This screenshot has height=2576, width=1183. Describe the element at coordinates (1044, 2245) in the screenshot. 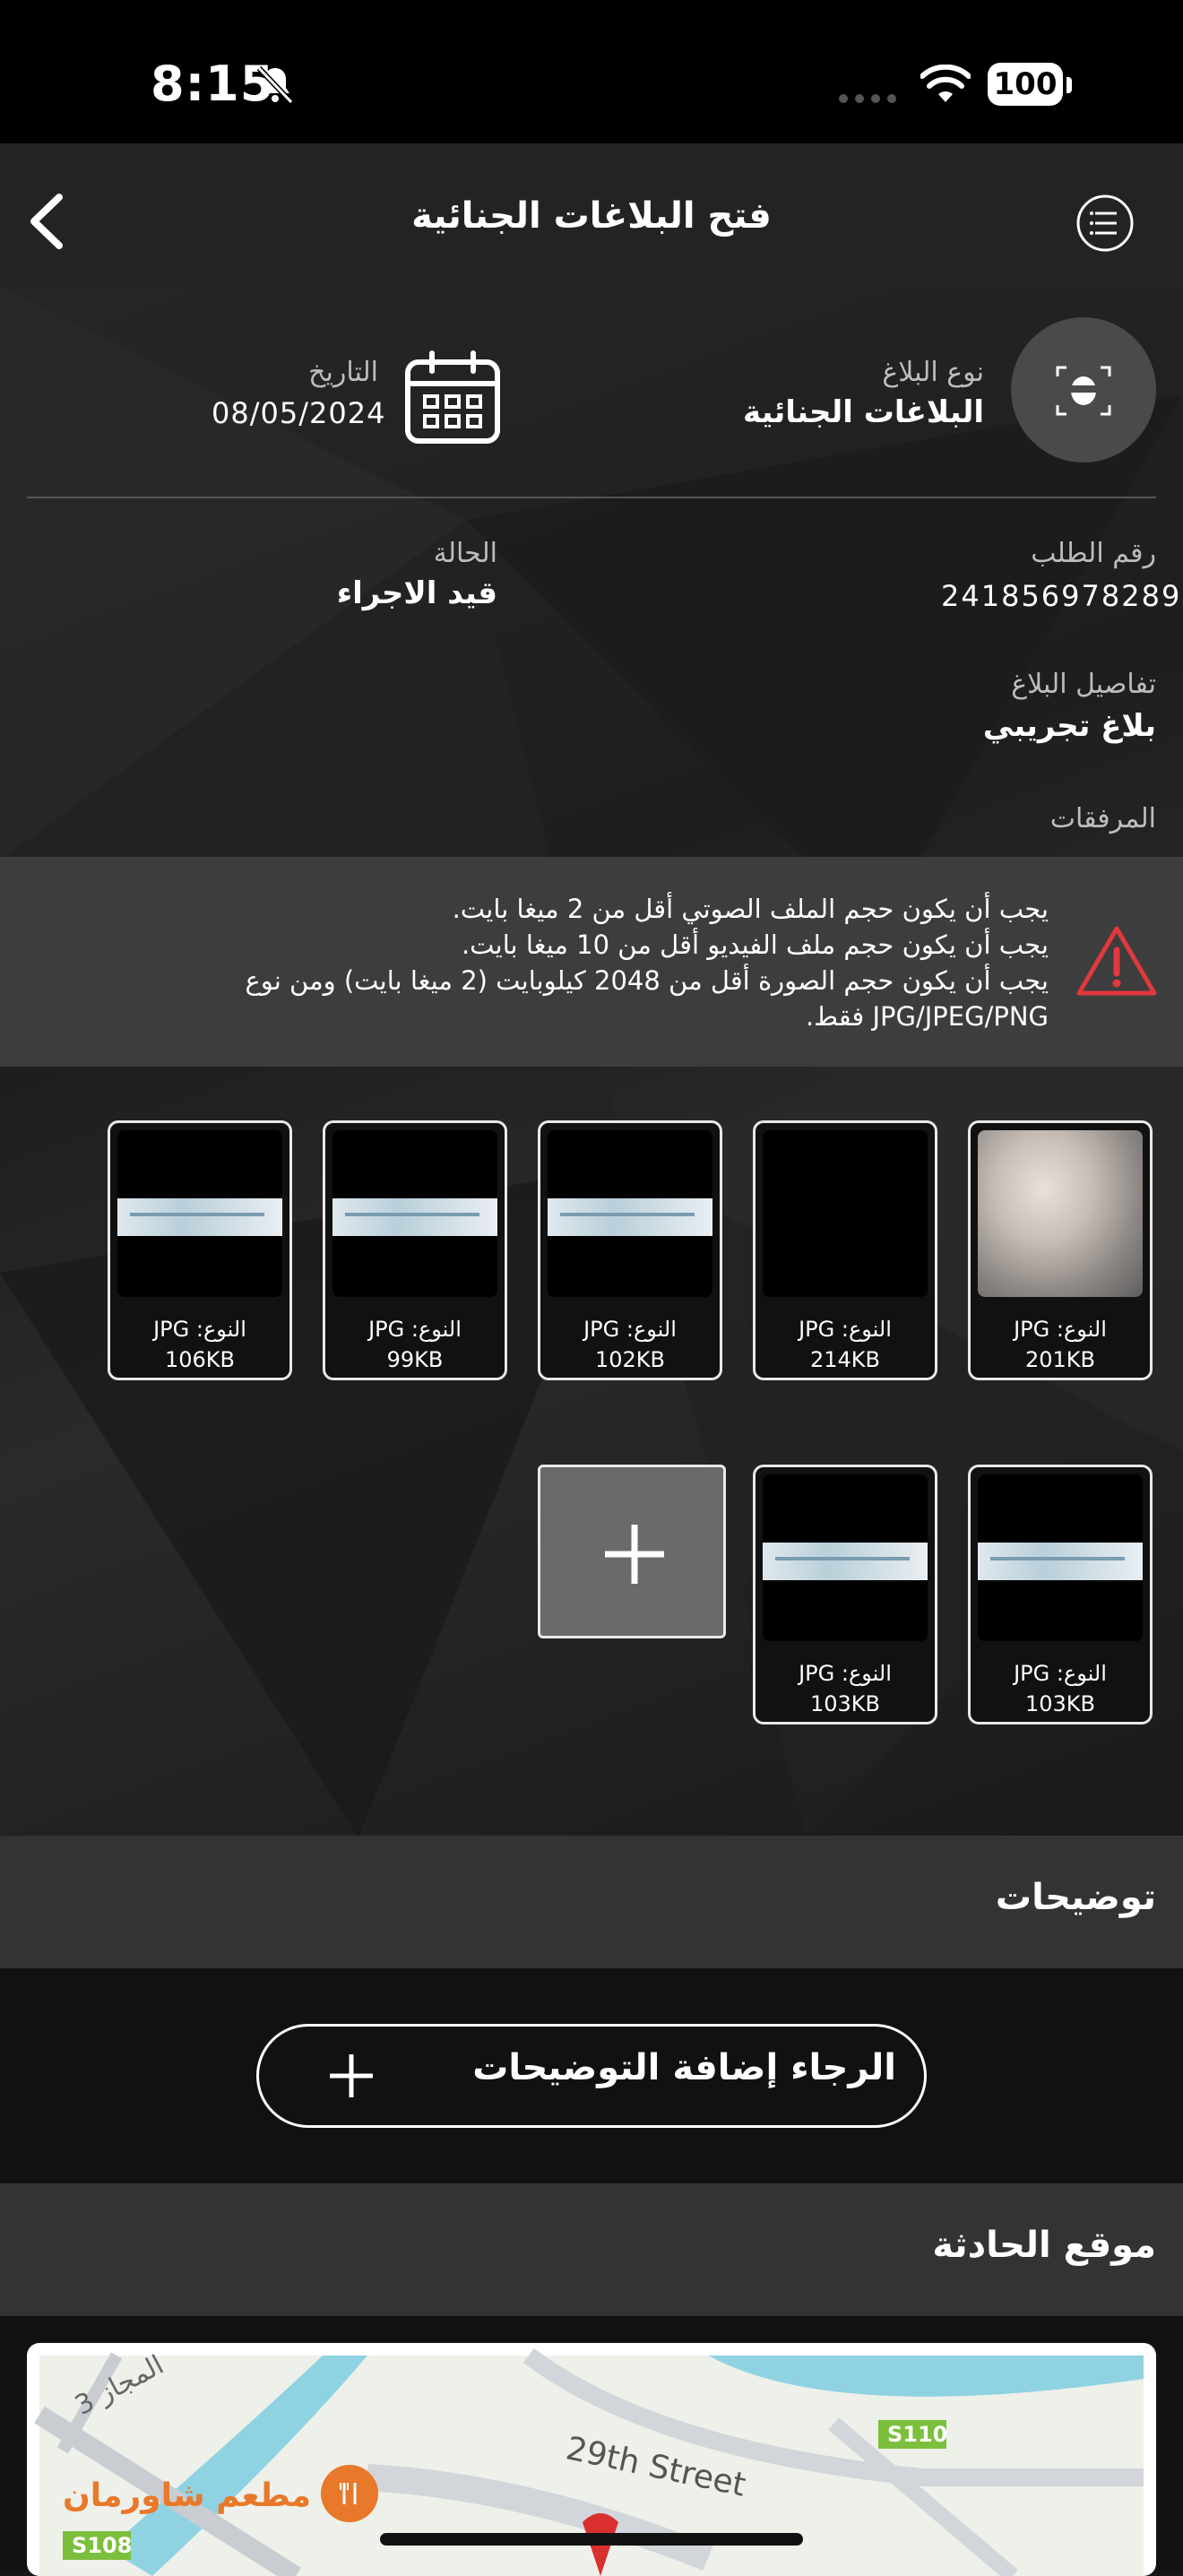

I see `location-title: موقع الحادثة` at that location.